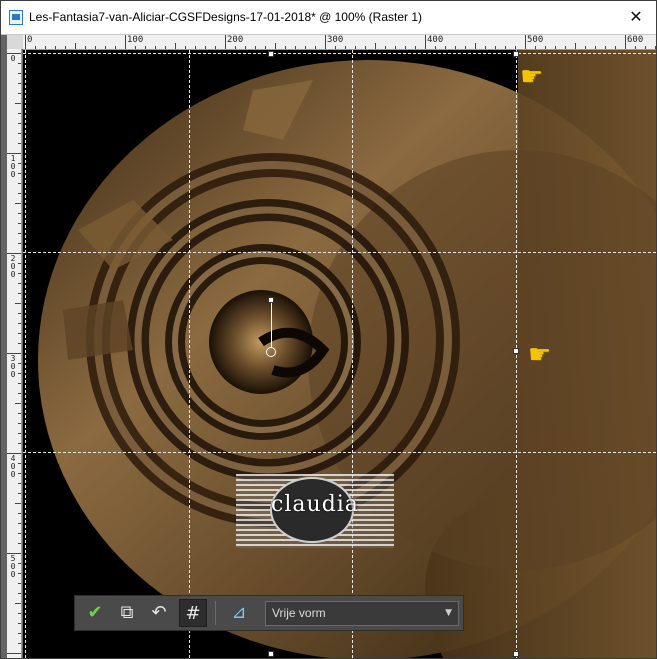 The width and height of the screenshot is (657, 659). Describe the element at coordinates (239, 613) in the screenshot. I see `ruler-square-icon: ⊿` at that location.